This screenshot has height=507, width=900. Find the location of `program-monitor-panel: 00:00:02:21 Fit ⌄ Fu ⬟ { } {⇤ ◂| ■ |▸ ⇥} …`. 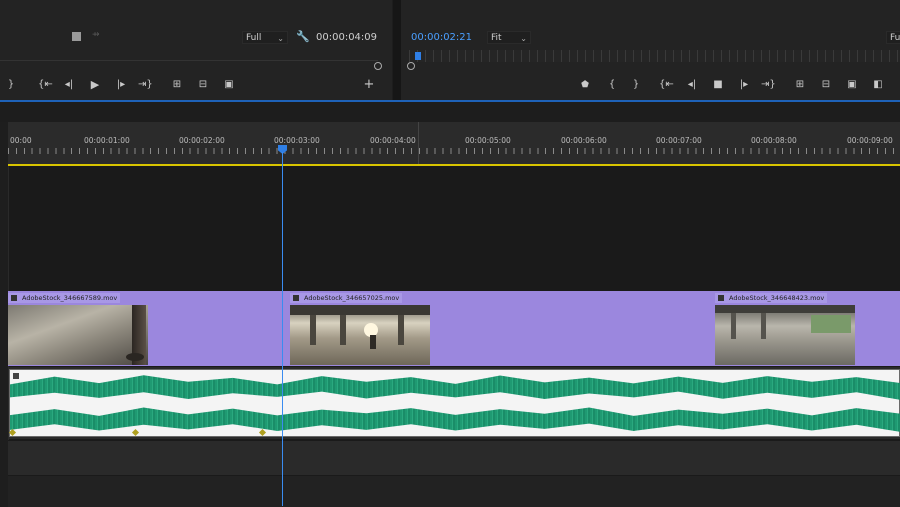

program-monitor-panel: 00:00:02:21 Fit ⌄ Fu ⬟ { } {⇤ ◂| ■ |▸ ⇥} … is located at coordinates (650, 50).